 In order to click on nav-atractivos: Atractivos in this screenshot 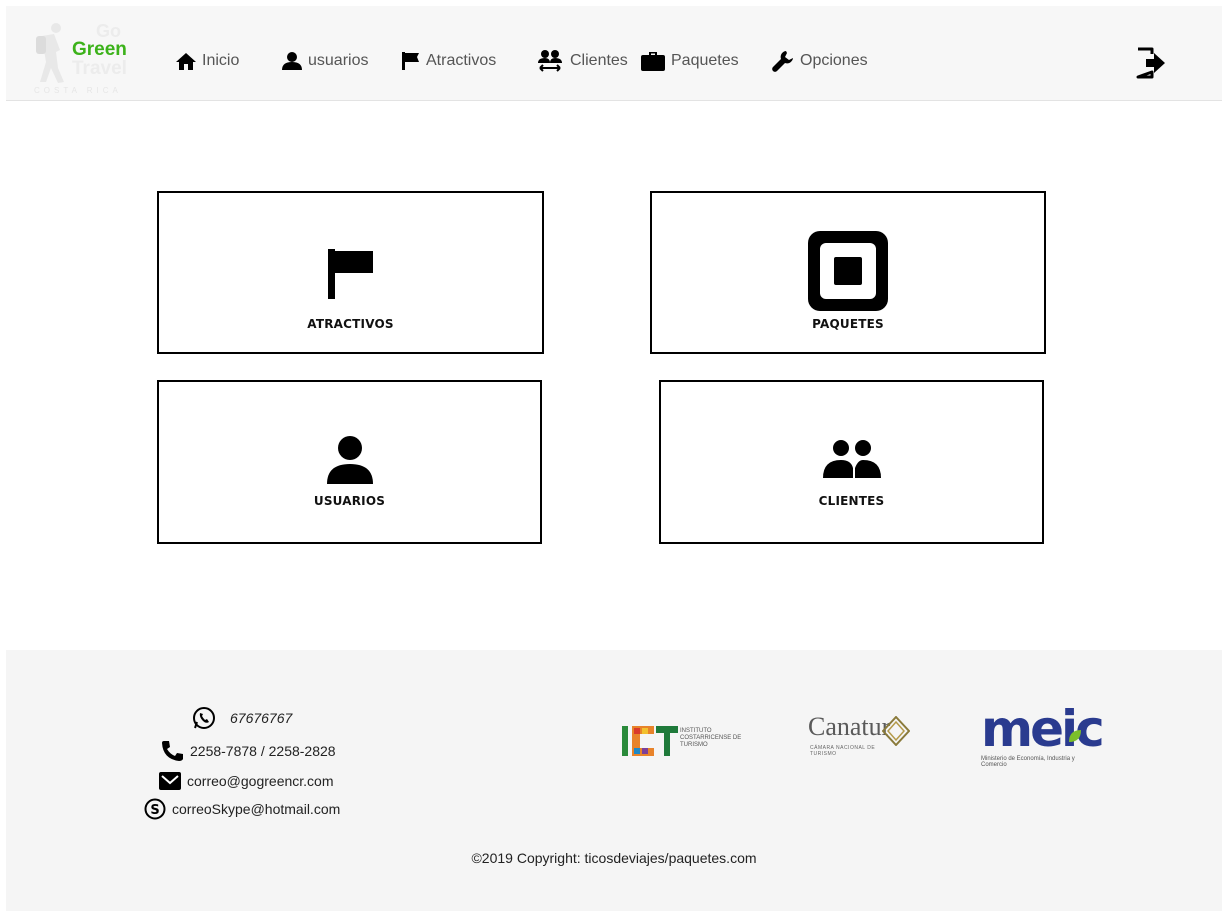, I will do `click(449, 61)`.